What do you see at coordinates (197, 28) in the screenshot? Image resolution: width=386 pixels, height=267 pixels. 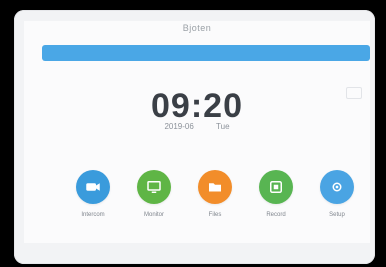 I see `brand-label: Bjoten` at bounding box center [197, 28].